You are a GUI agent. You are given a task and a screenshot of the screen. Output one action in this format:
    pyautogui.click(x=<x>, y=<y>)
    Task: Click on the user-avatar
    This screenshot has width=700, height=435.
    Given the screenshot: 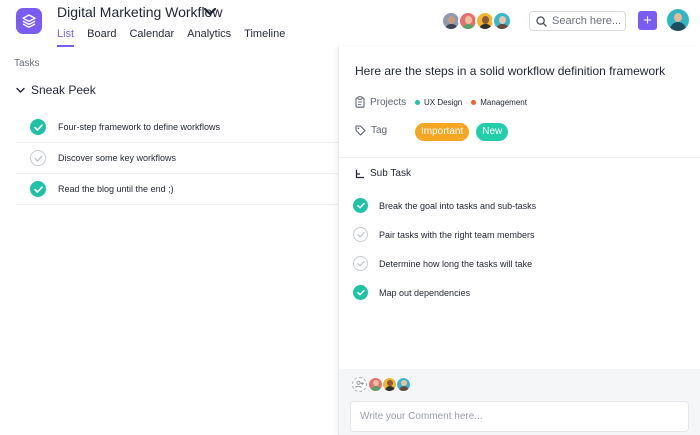 What is the action you would take?
    pyautogui.click(x=678, y=20)
    